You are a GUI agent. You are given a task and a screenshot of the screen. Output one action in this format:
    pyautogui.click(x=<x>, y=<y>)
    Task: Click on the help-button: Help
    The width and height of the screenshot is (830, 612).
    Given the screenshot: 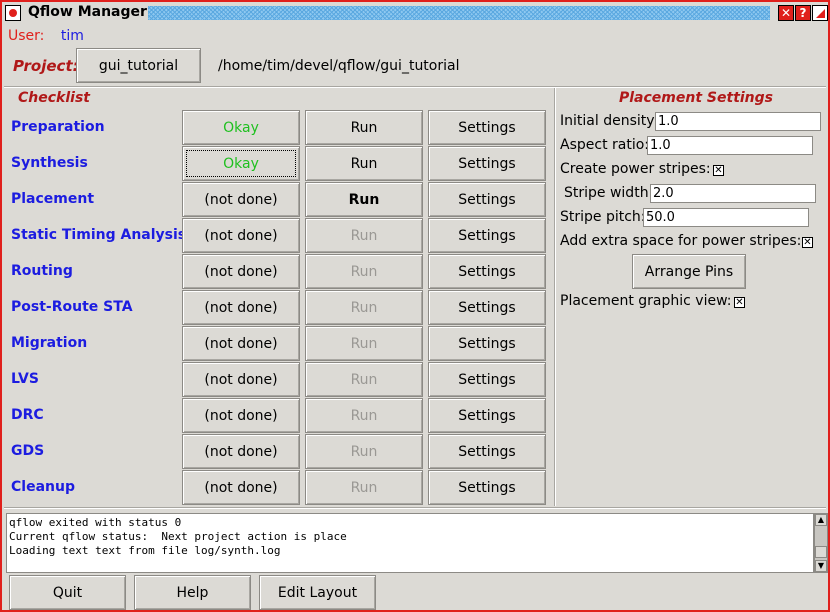 What is the action you would take?
    pyautogui.click(x=192, y=592)
    